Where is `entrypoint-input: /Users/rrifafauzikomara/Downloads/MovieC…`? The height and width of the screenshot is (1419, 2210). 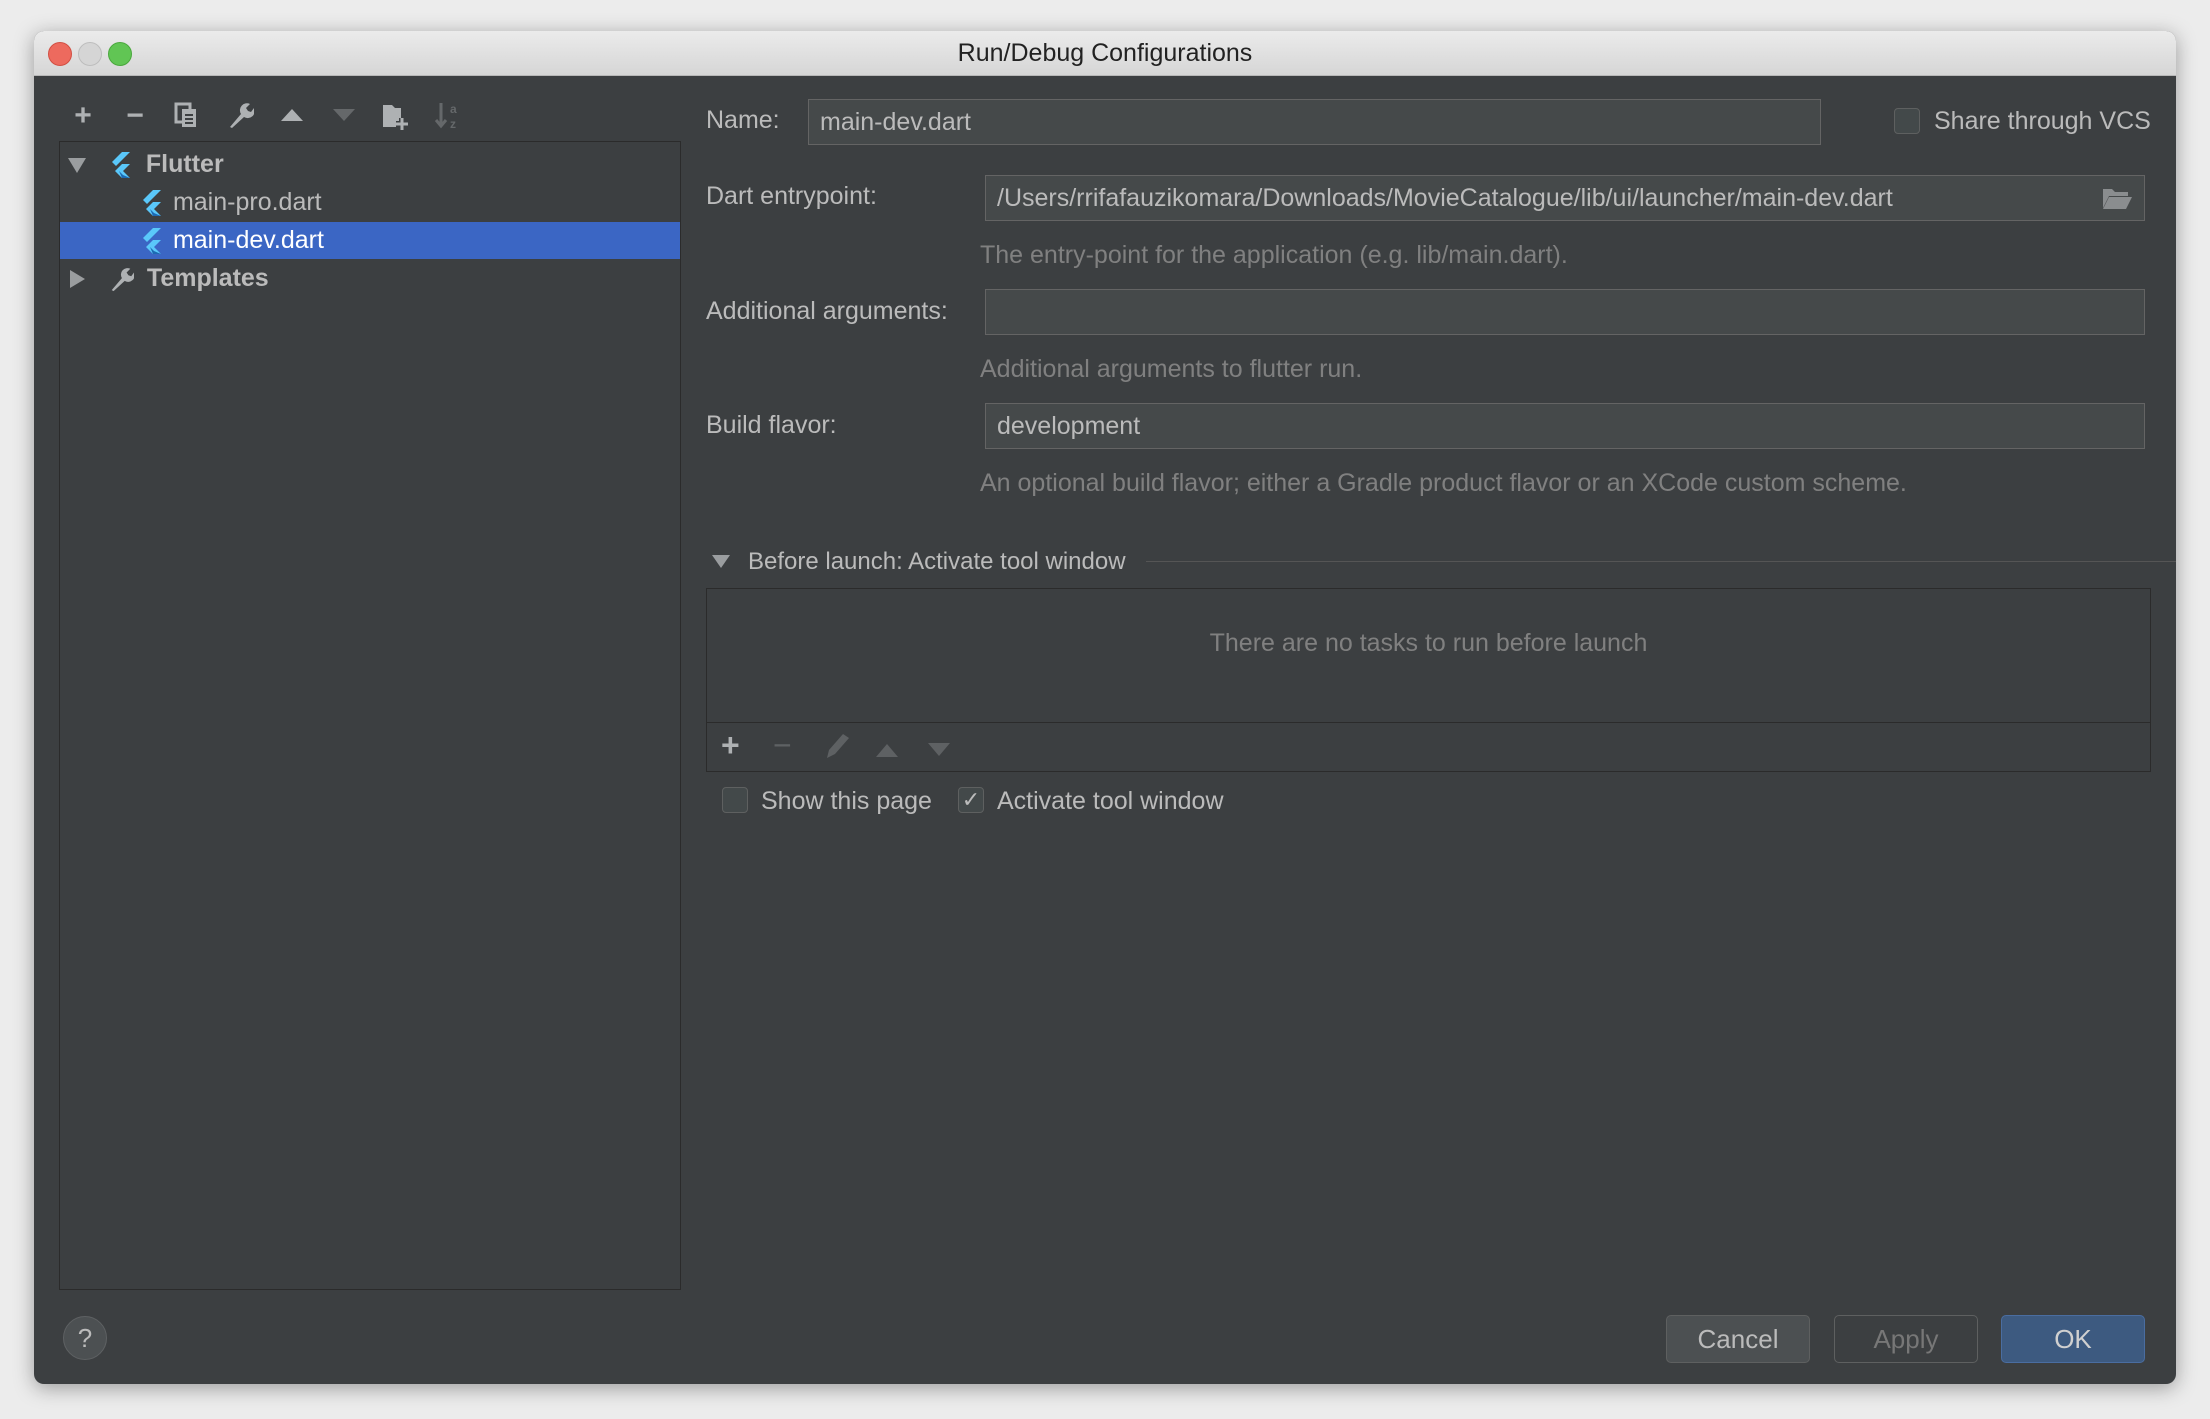
entrypoint-input: /Users/rrifafauzikomara/Downloads/MovieC… is located at coordinates (1565, 198).